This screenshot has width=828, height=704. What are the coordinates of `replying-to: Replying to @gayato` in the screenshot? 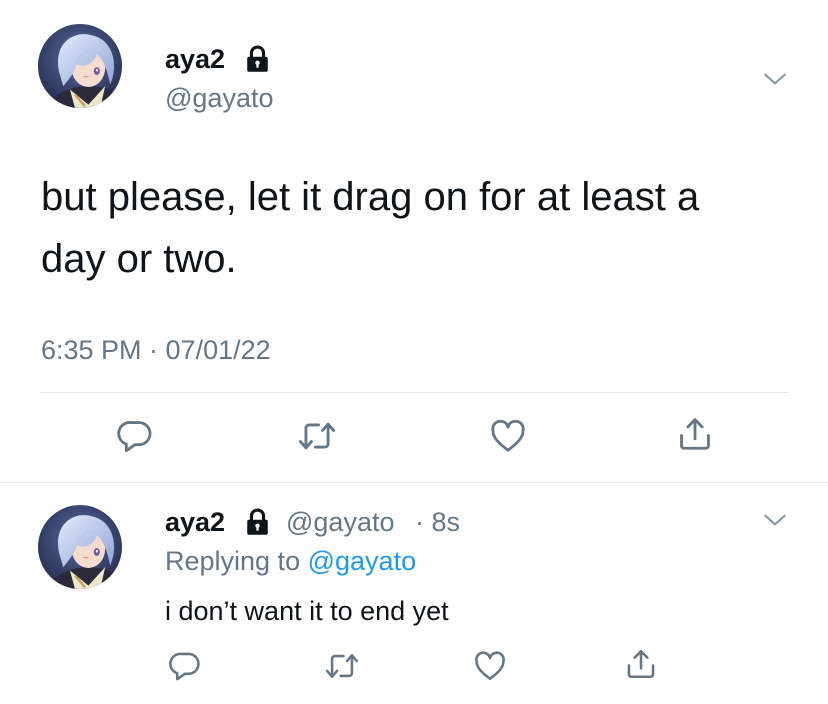 It's located at (290, 561).